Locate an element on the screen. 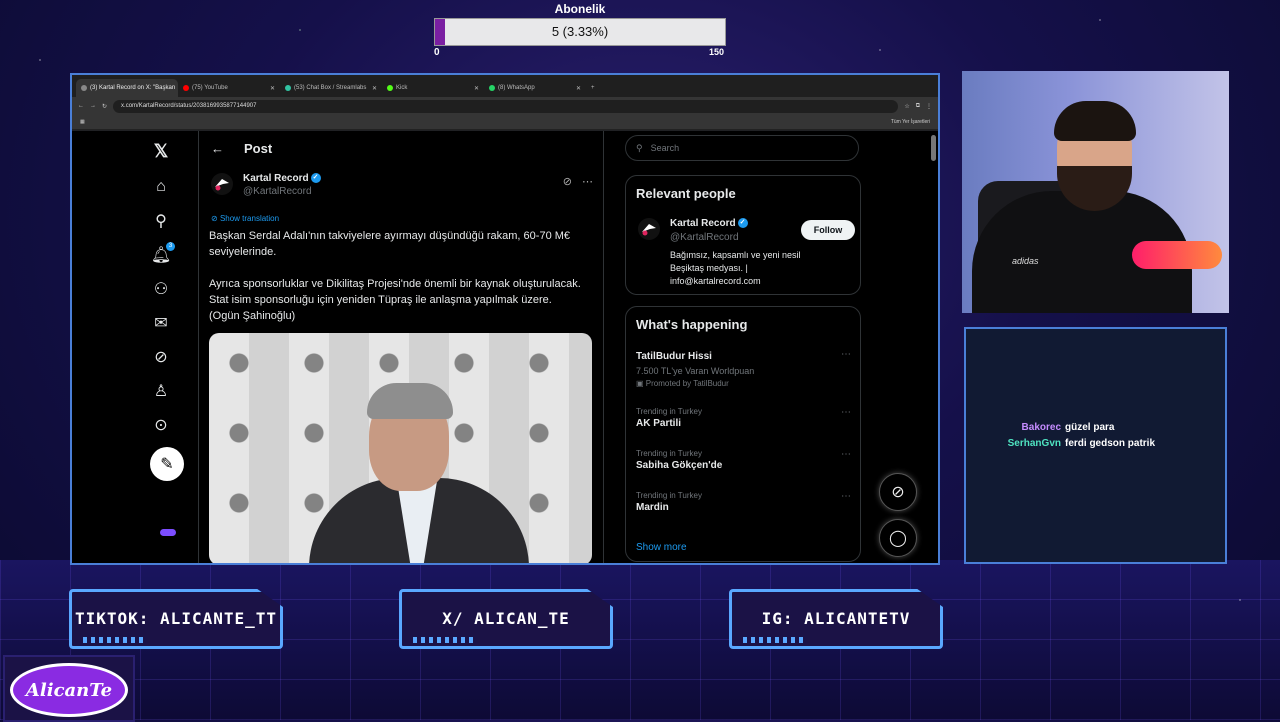 This screenshot has width=1280, height=722. post-author: Kartal Record ✓ @KartalRecord is located at coordinates (266, 185).